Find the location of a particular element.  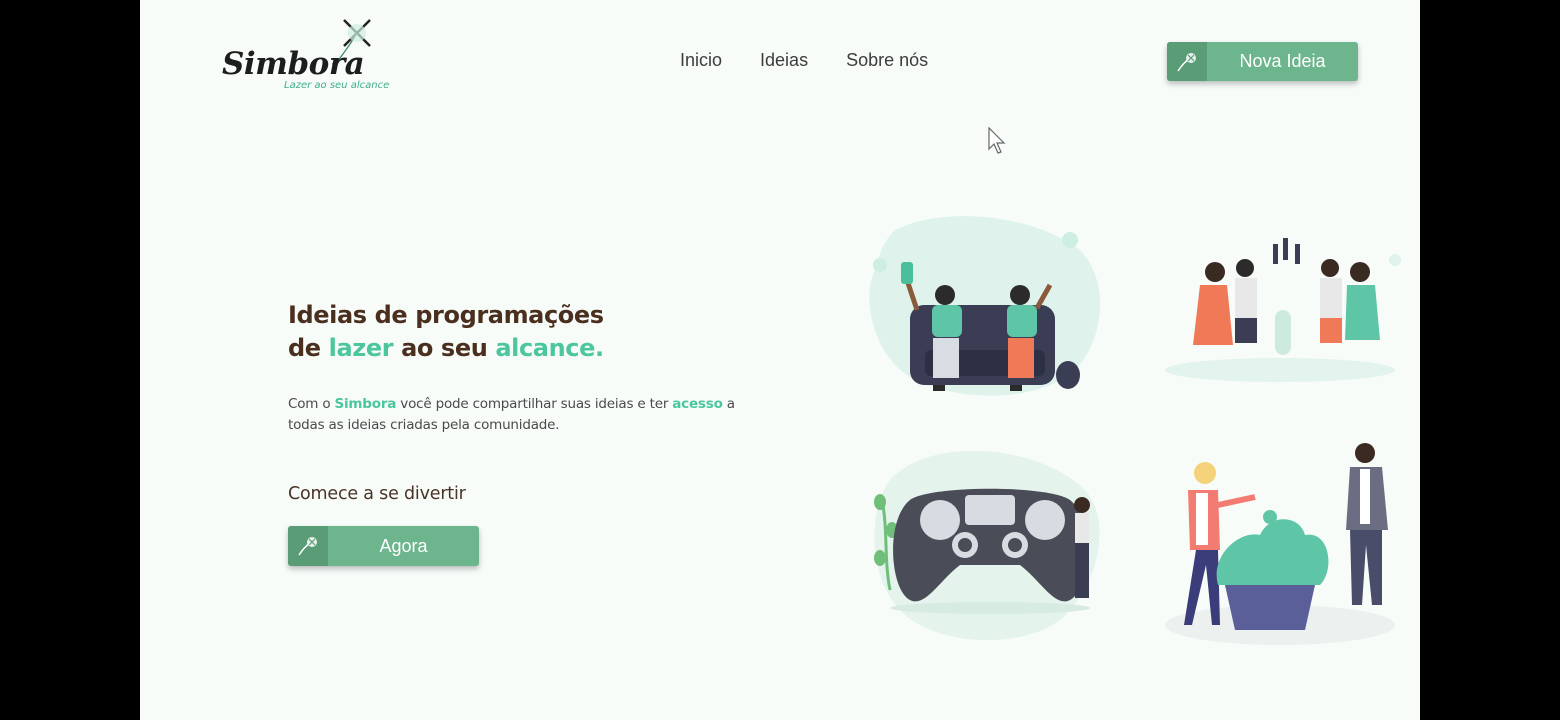

desc-accent-simbora: Simbora is located at coordinates (365, 404).